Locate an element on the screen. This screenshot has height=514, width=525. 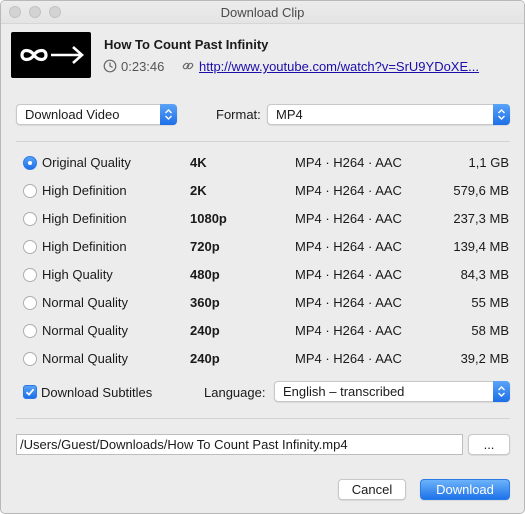
clock-icon is located at coordinates (110, 66).